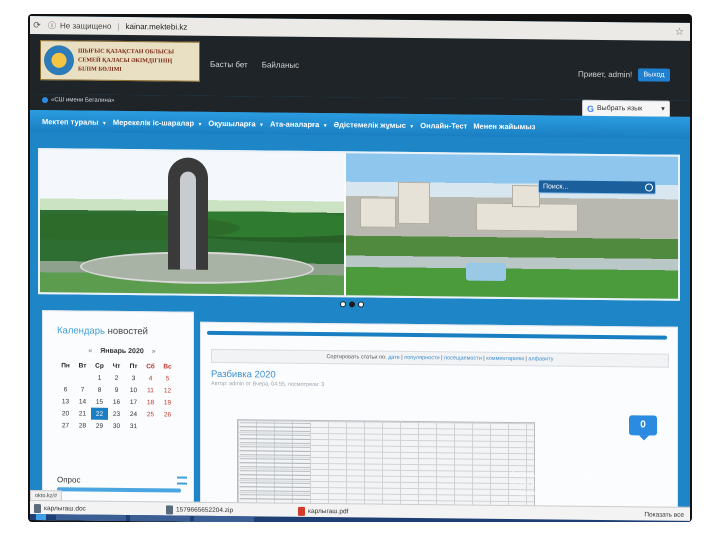  What do you see at coordinates (167, 366) in the screenshot?
I see `weekday: Вс` at bounding box center [167, 366].